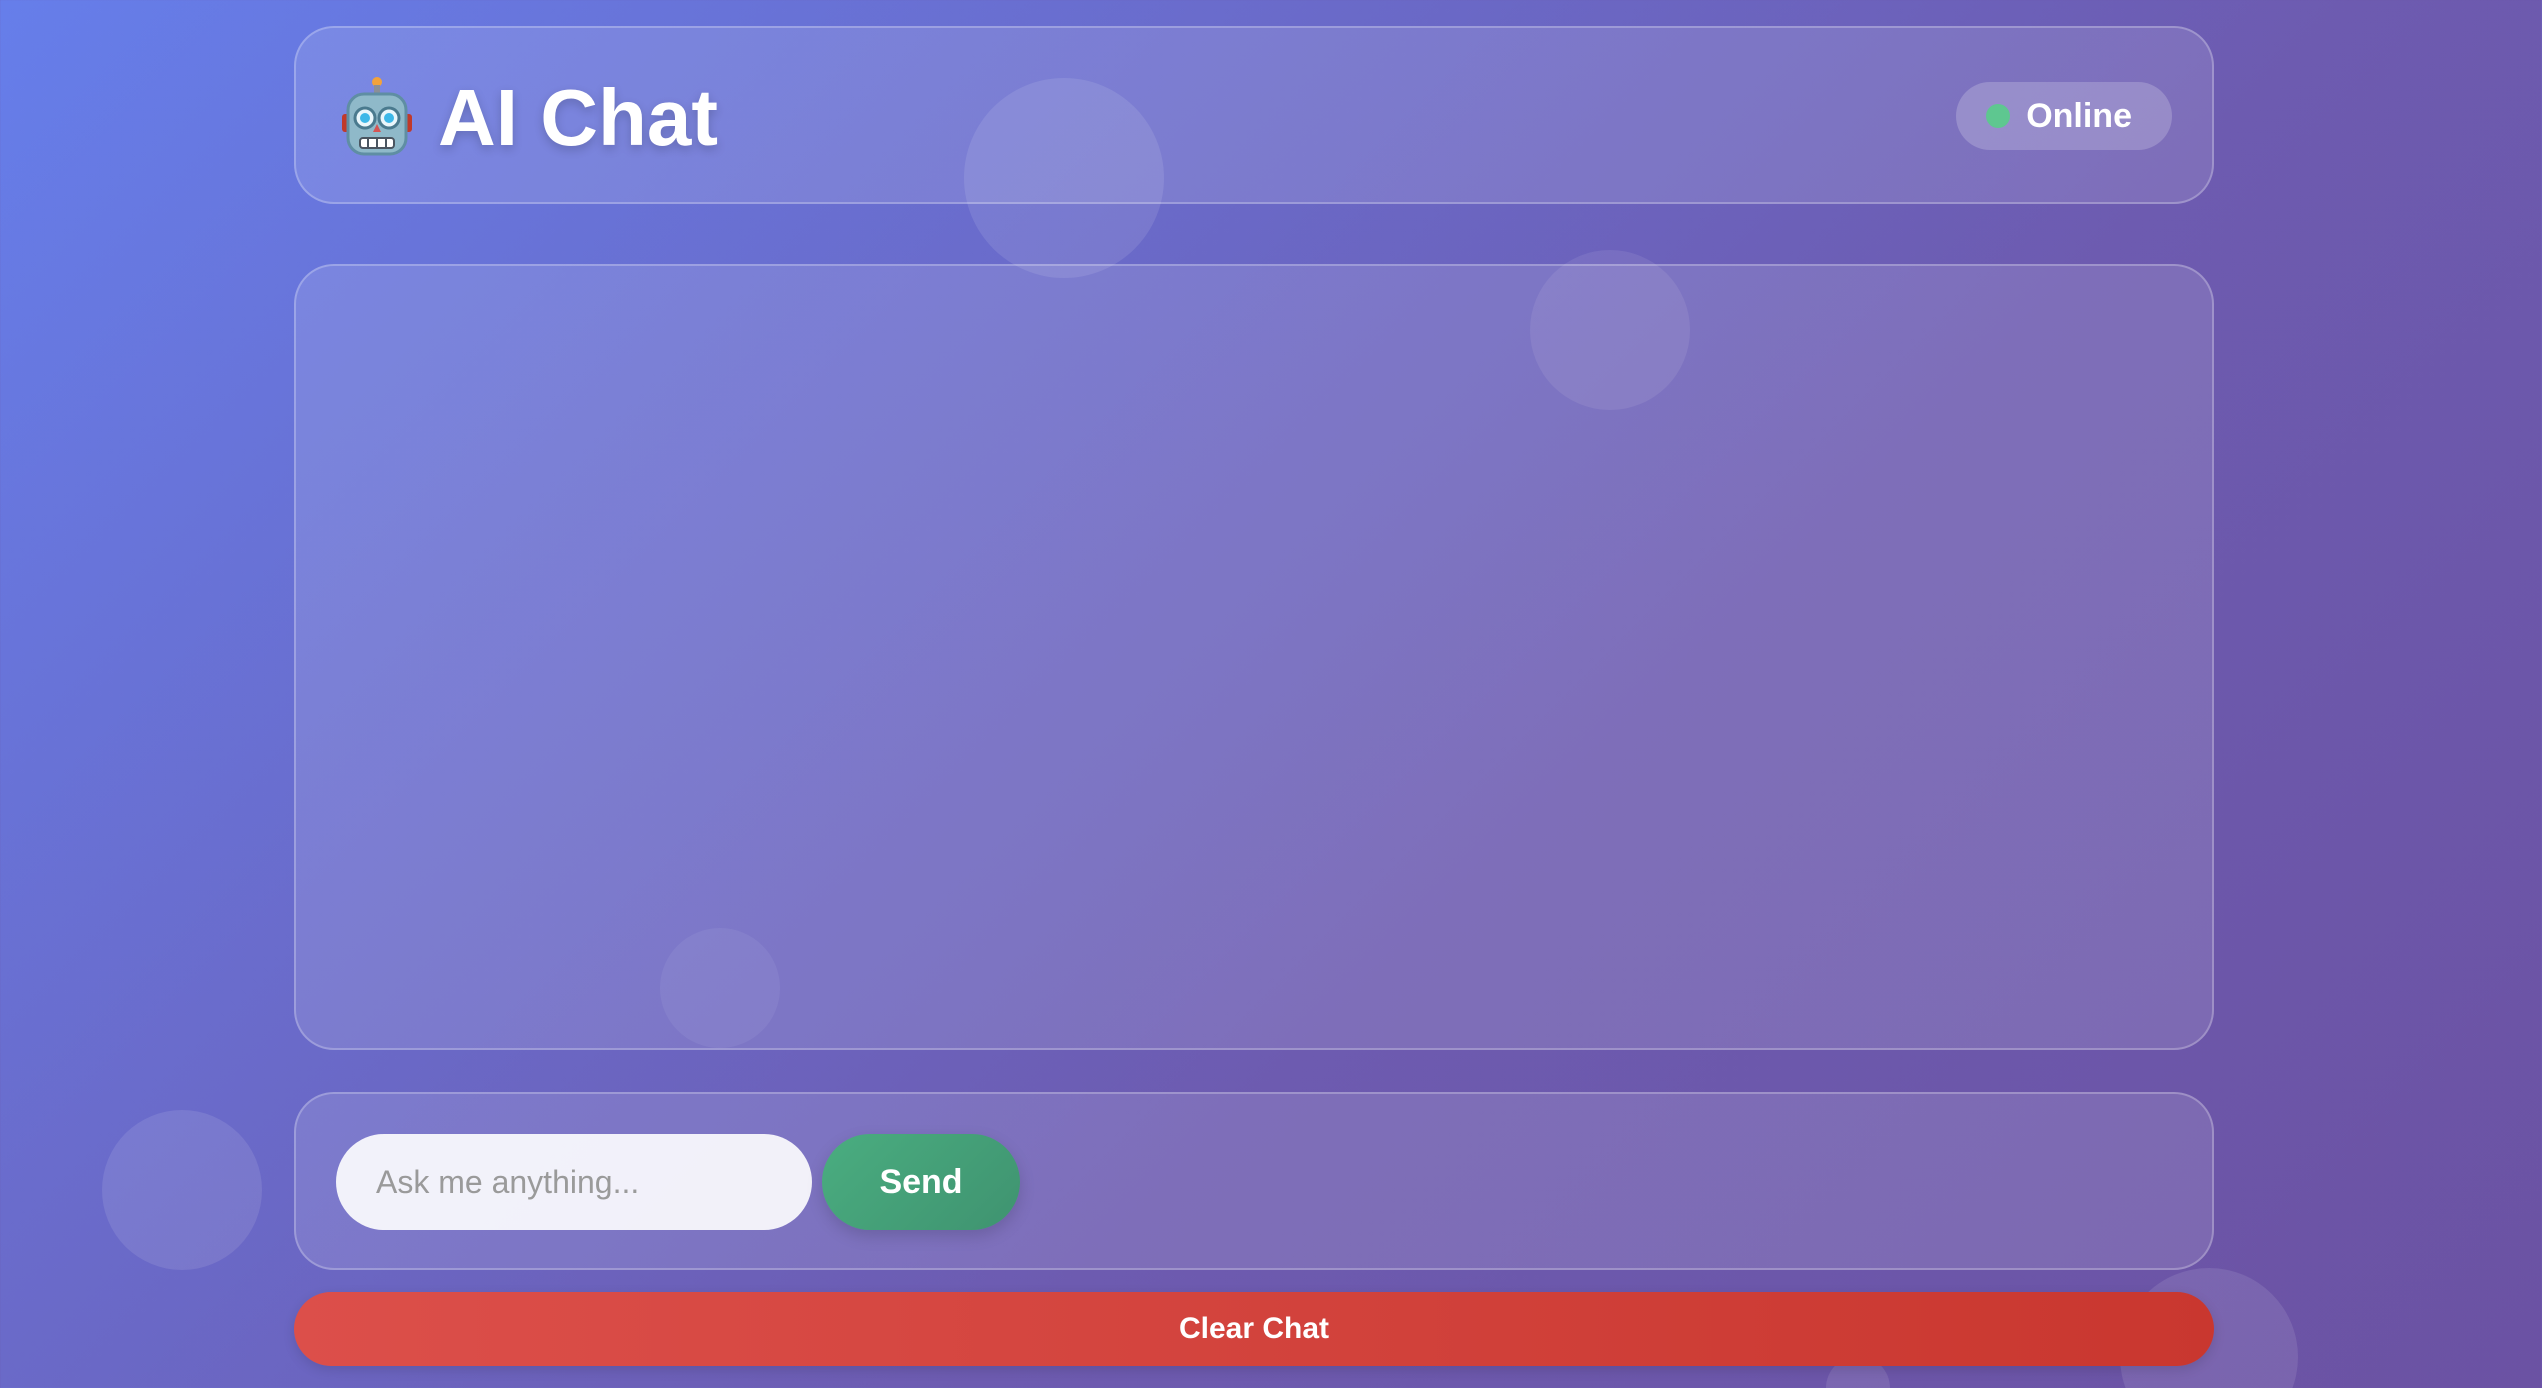 The height and width of the screenshot is (1388, 2542). What do you see at coordinates (574, 1182) in the screenshot?
I see `message-input` at bounding box center [574, 1182].